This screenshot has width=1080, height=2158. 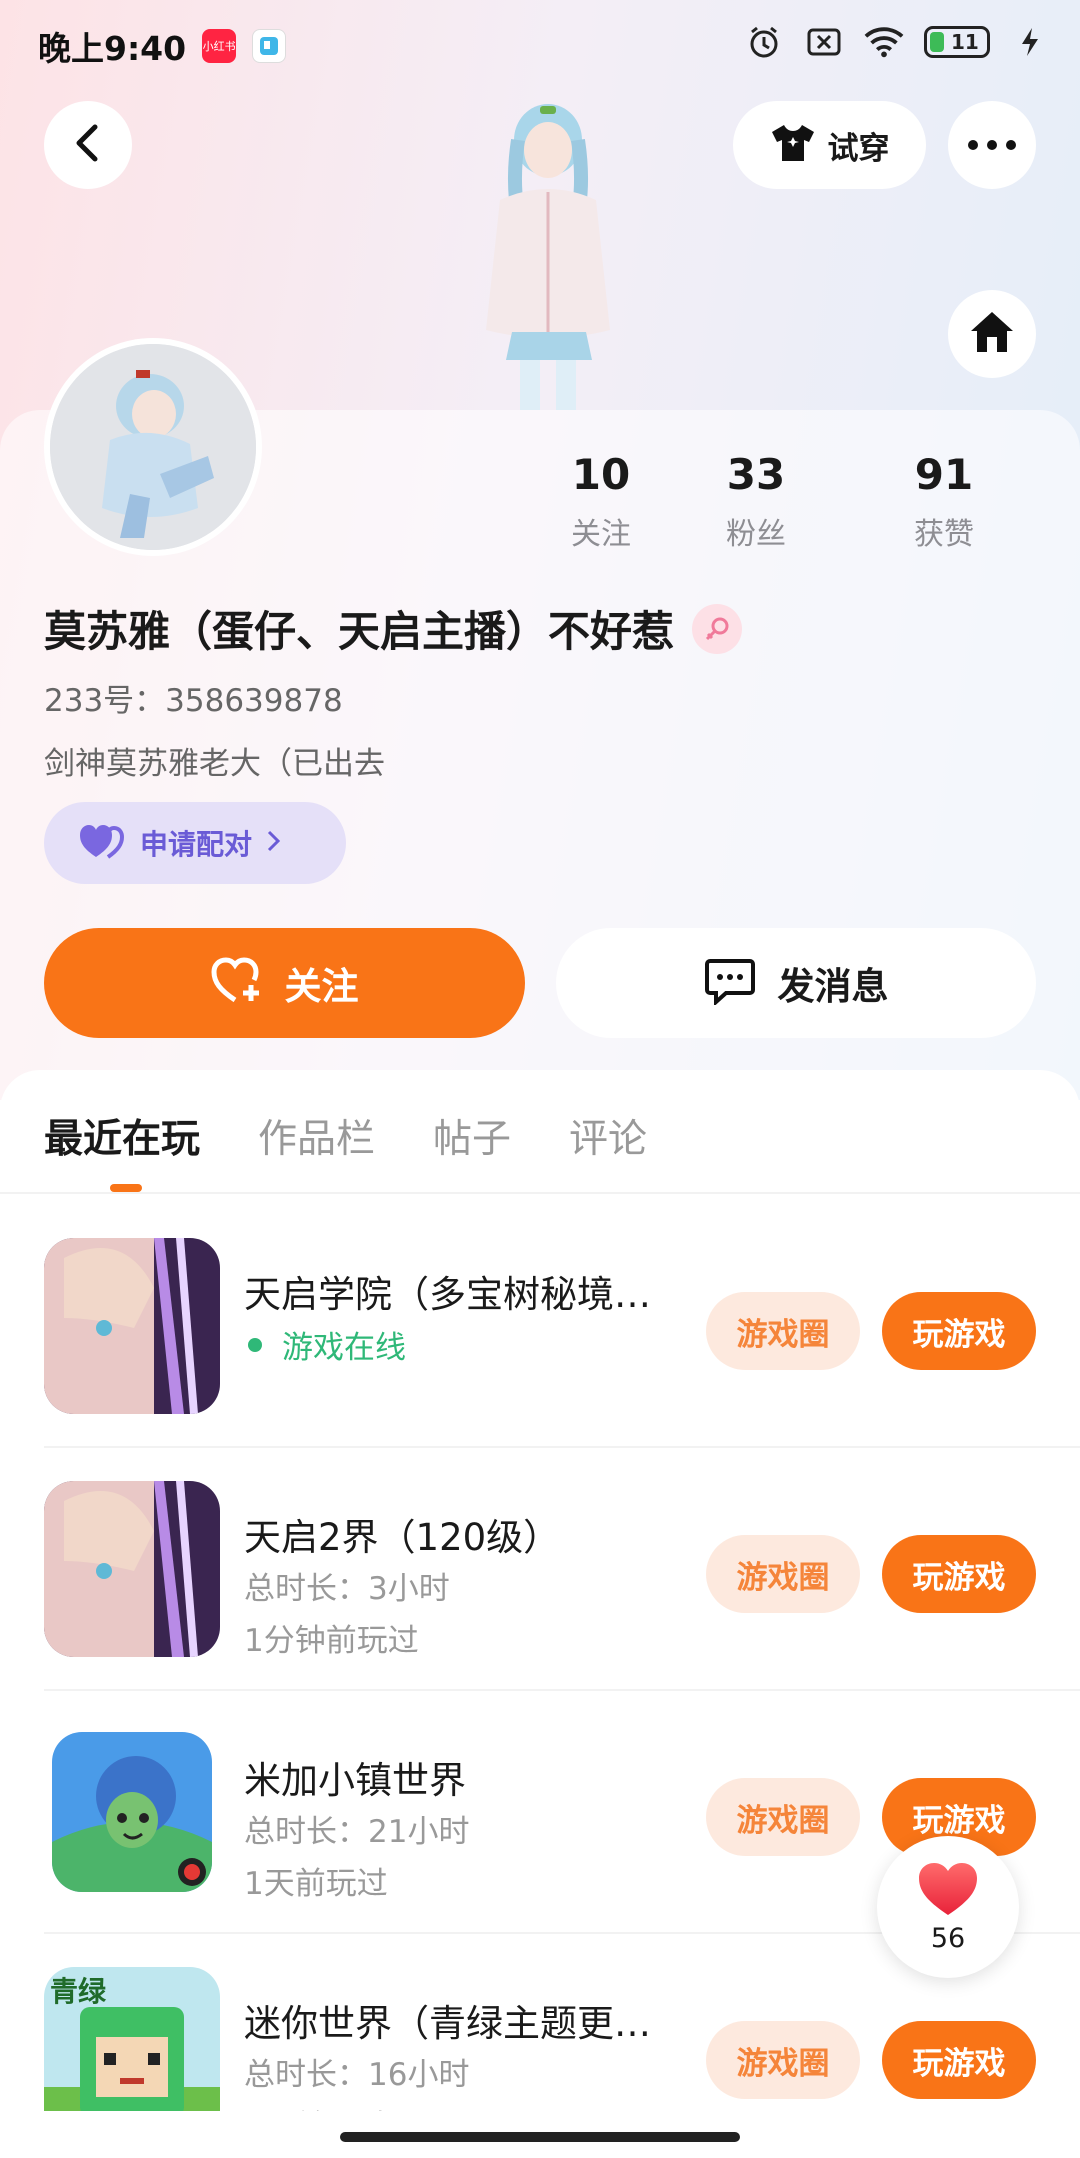 What do you see at coordinates (153, 447) in the screenshot?
I see `avatar` at bounding box center [153, 447].